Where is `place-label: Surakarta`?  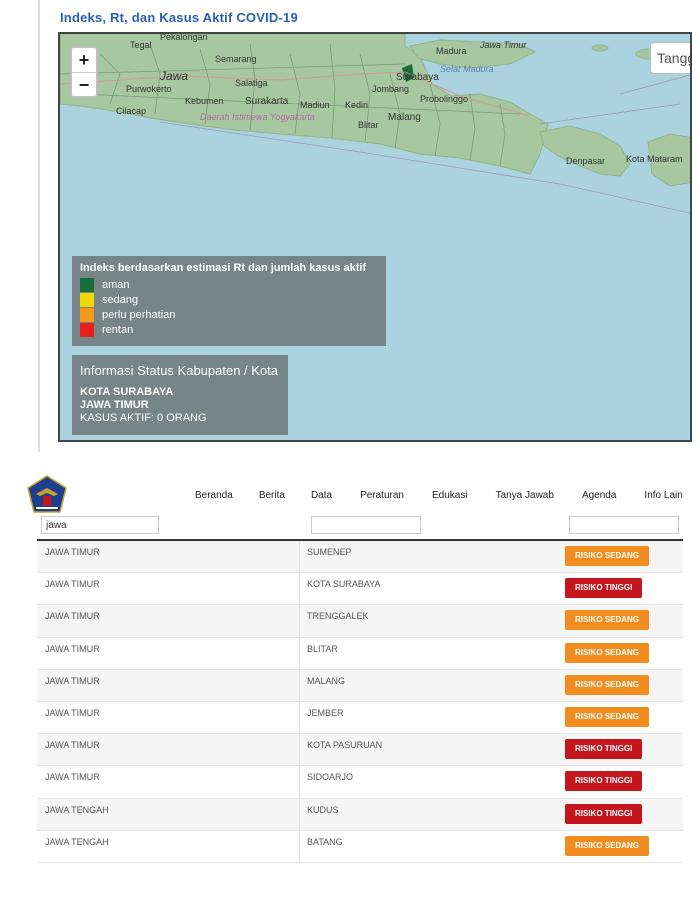 place-label: Surakarta is located at coordinates (267, 101).